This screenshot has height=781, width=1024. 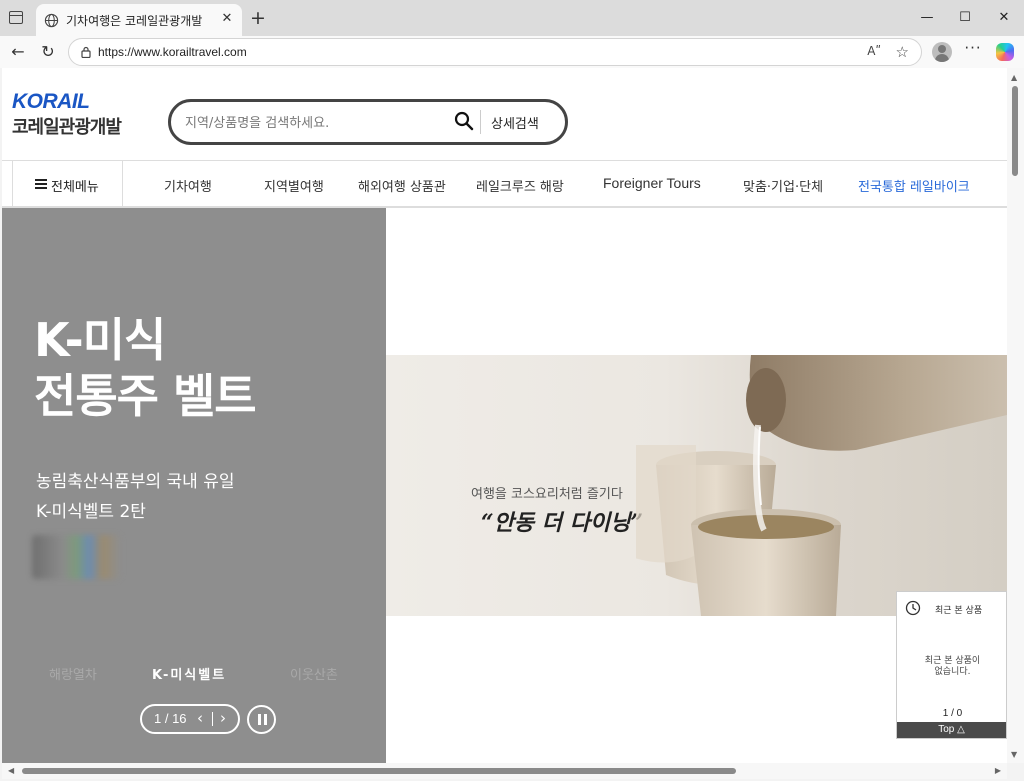 What do you see at coordinates (18, 52) in the screenshot?
I see `back-button: ←` at bounding box center [18, 52].